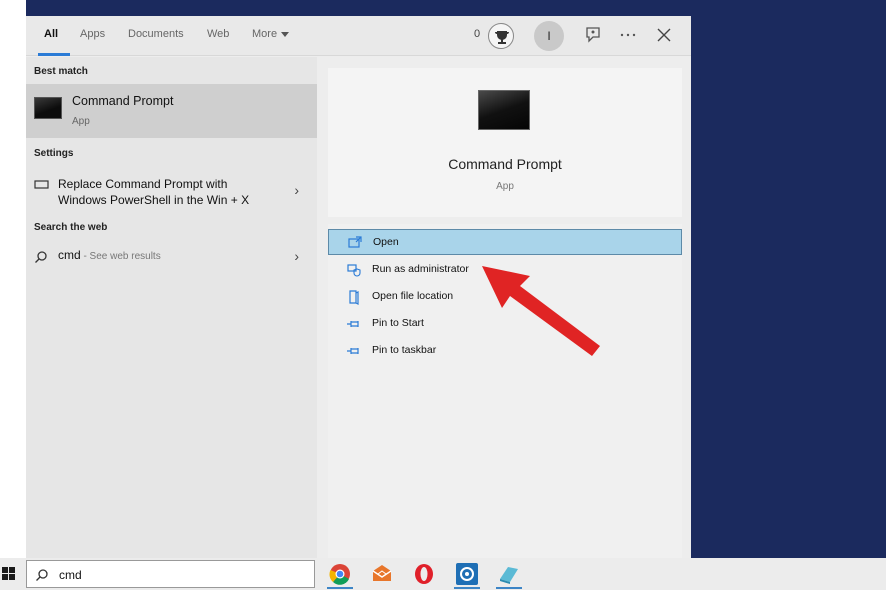  What do you see at coordinates (549, 36) in the screenshot?
I see `avatar: I` at bounding box center [549, 36].